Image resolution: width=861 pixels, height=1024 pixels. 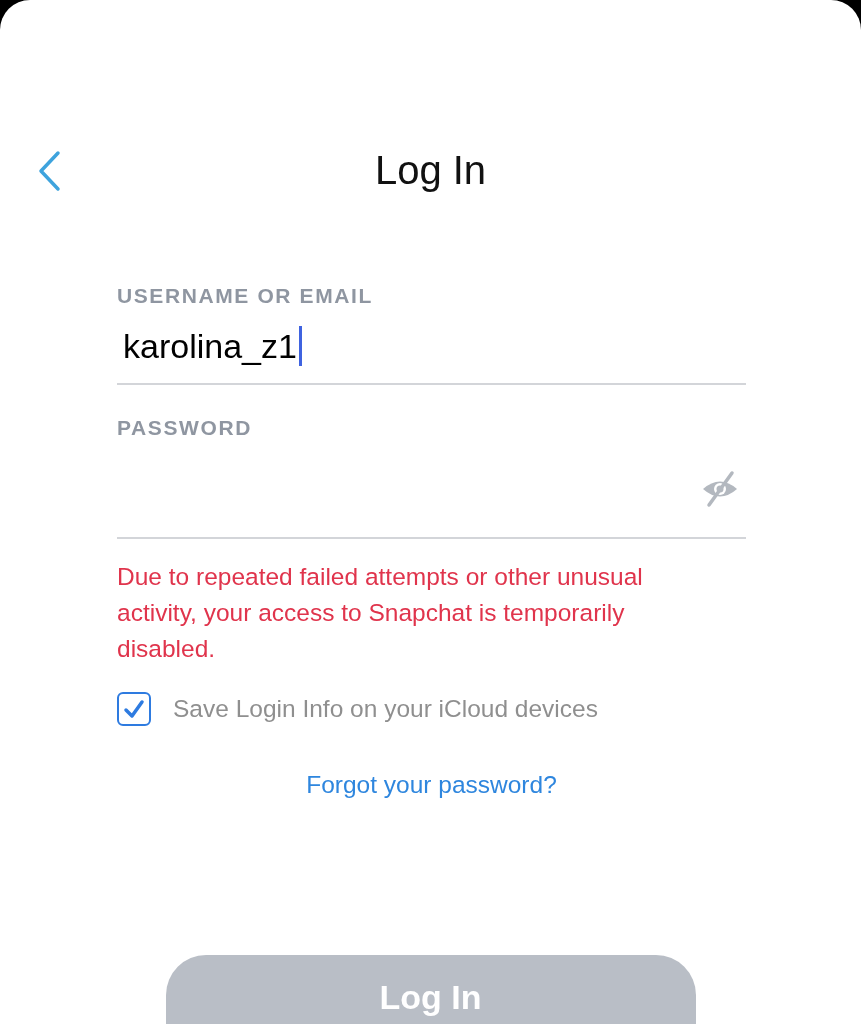 I want to click on field-label: PASSWORD, so click(x=185, y=428).